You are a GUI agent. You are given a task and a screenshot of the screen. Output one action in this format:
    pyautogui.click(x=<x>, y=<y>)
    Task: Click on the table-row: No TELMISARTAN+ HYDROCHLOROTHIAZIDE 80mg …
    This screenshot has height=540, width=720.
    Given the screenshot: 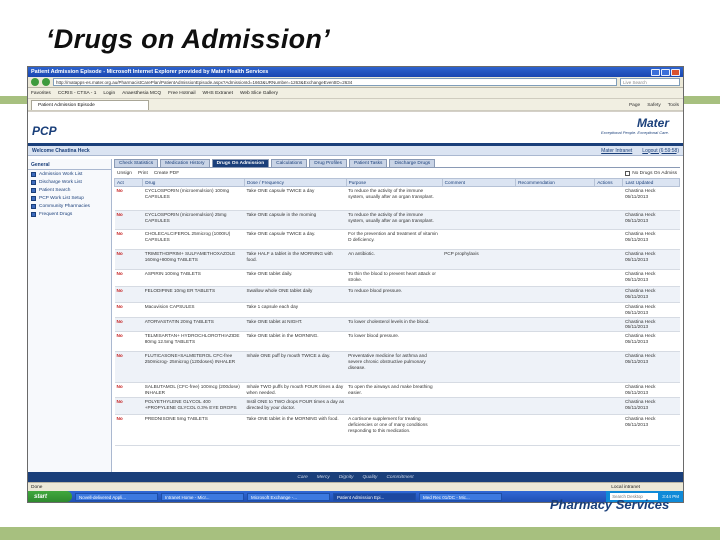 What is the action you would take?
    pyautogui.click(x=397, y=342)
    